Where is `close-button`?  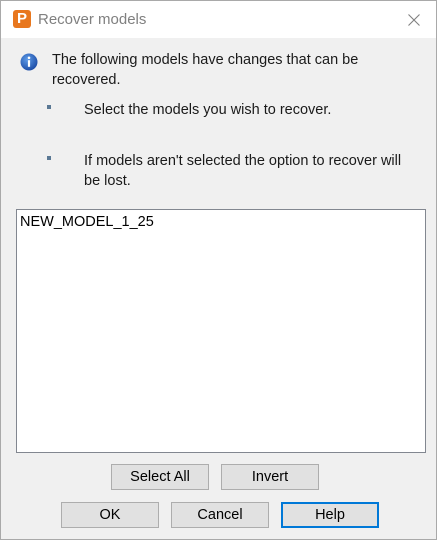 close-button is located at coordinates (414, 20).